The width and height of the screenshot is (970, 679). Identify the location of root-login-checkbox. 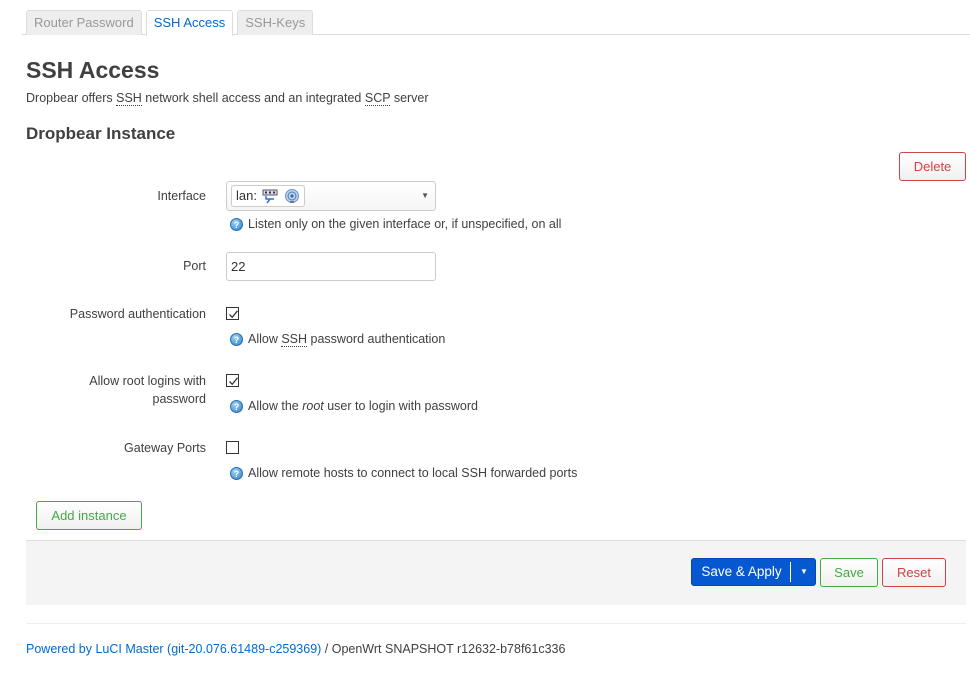
(232, 380).